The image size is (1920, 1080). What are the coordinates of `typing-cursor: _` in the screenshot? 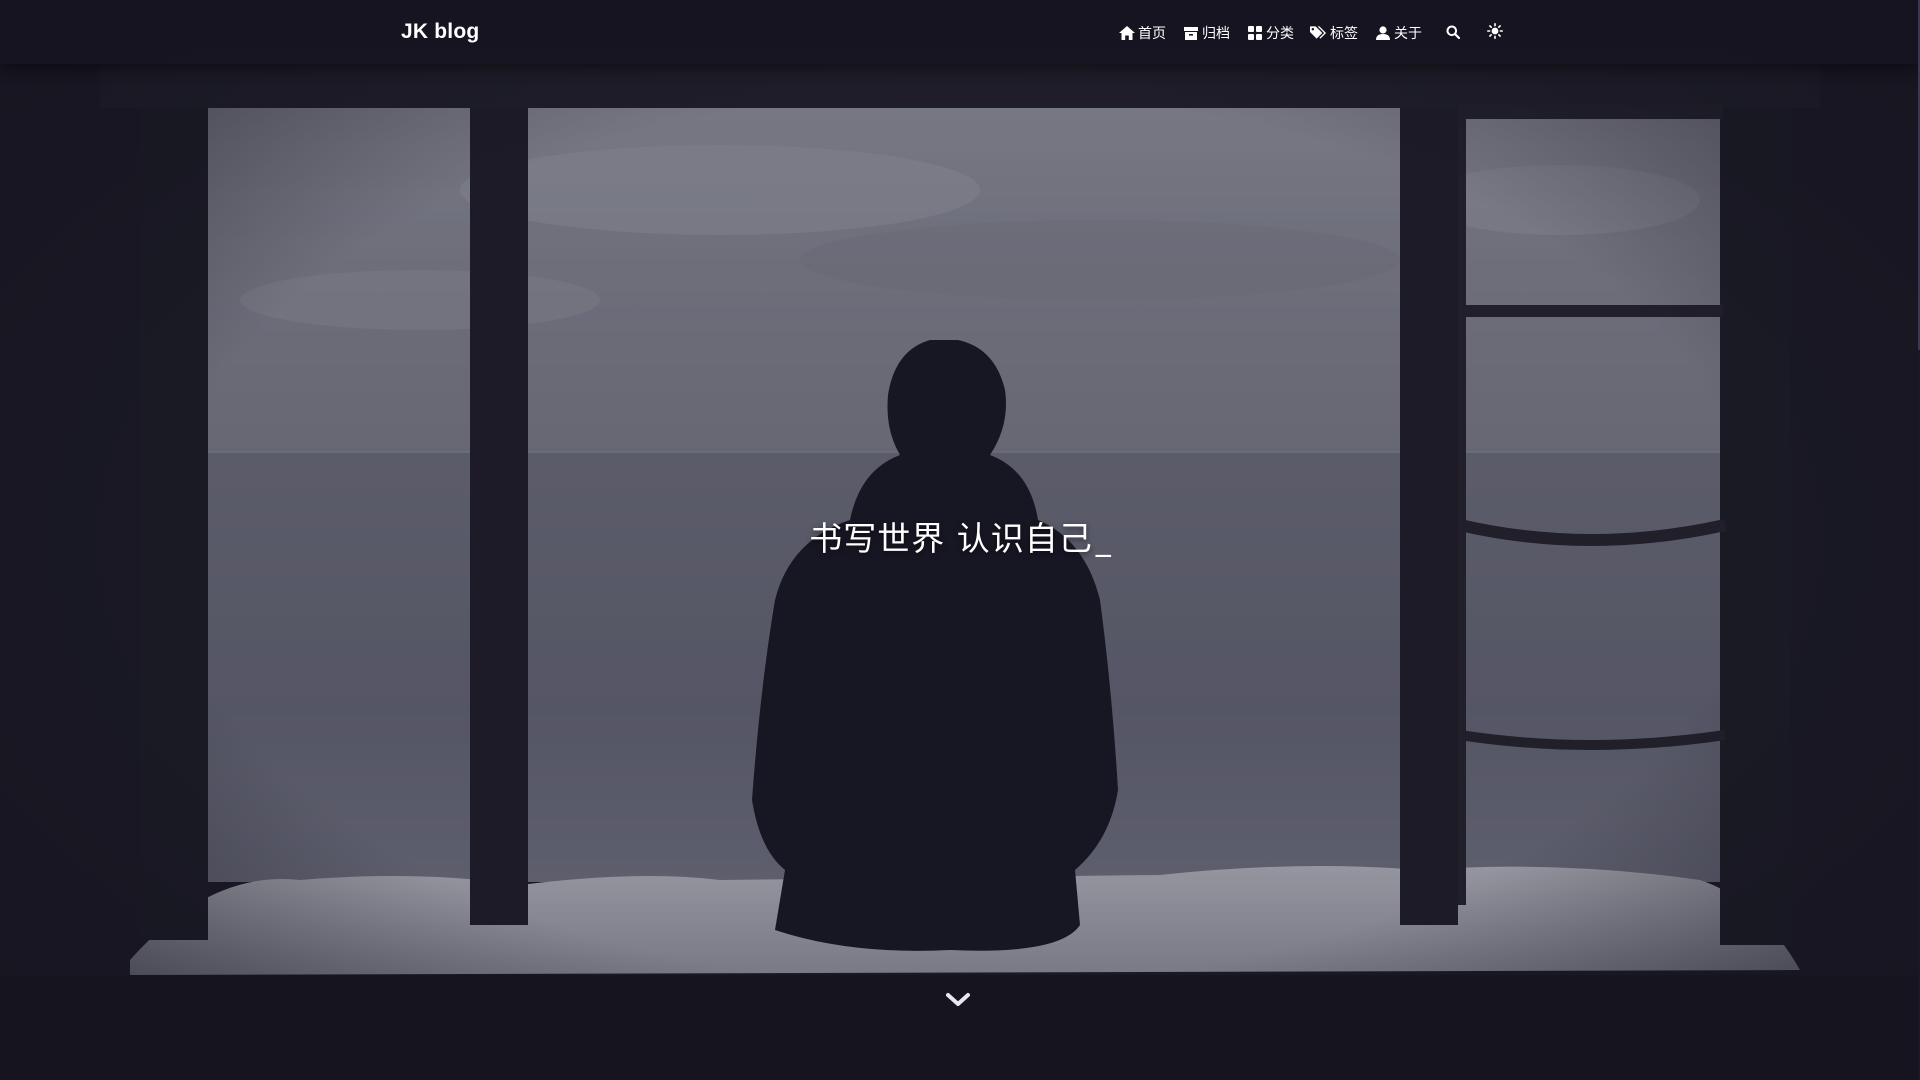 It's located at (1103, 540).